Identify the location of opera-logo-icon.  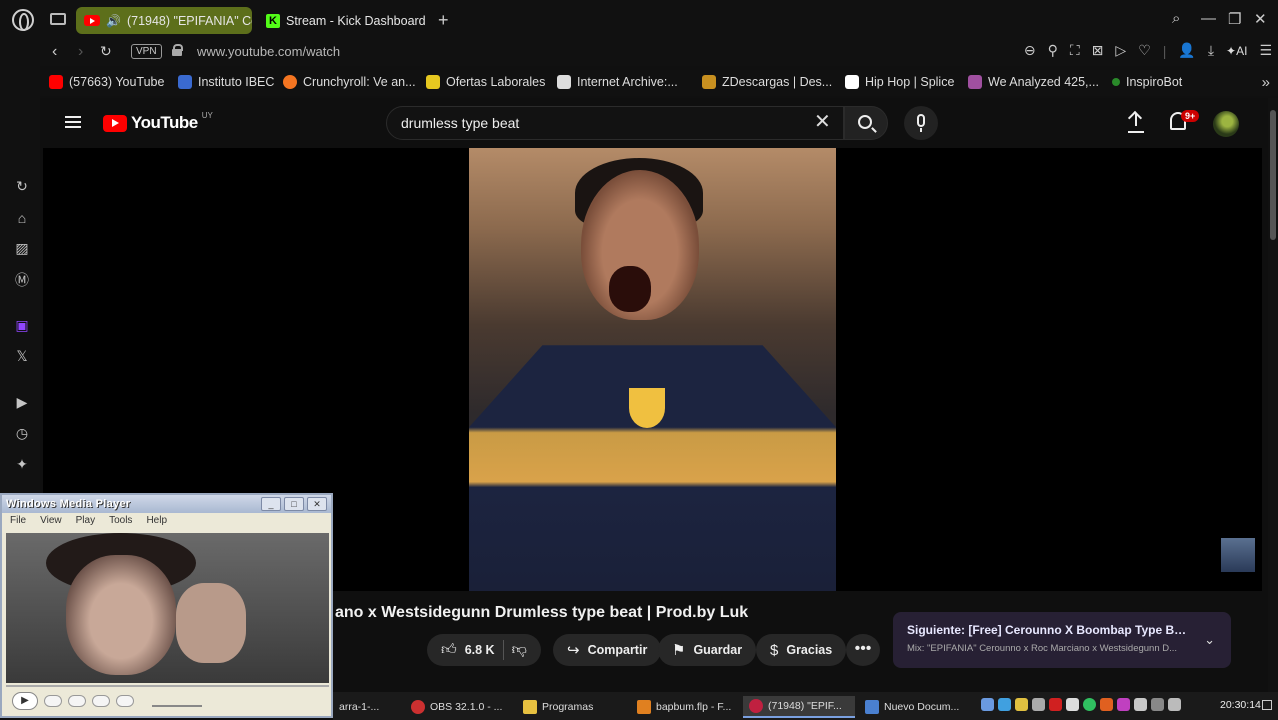
(23, 20).